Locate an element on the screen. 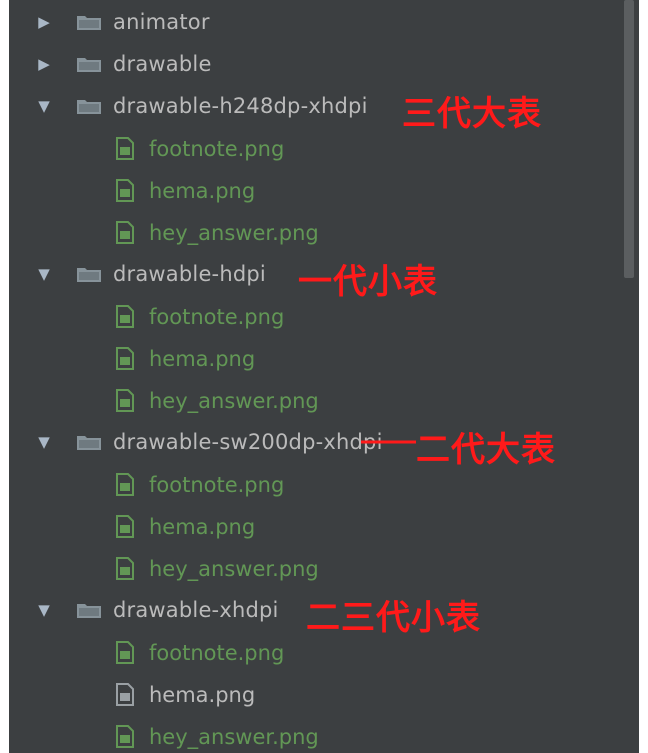 The width and height of the screenshot is (648, 753). tree-folder-animator: ▶ animator is located at coordinates (309, 22).